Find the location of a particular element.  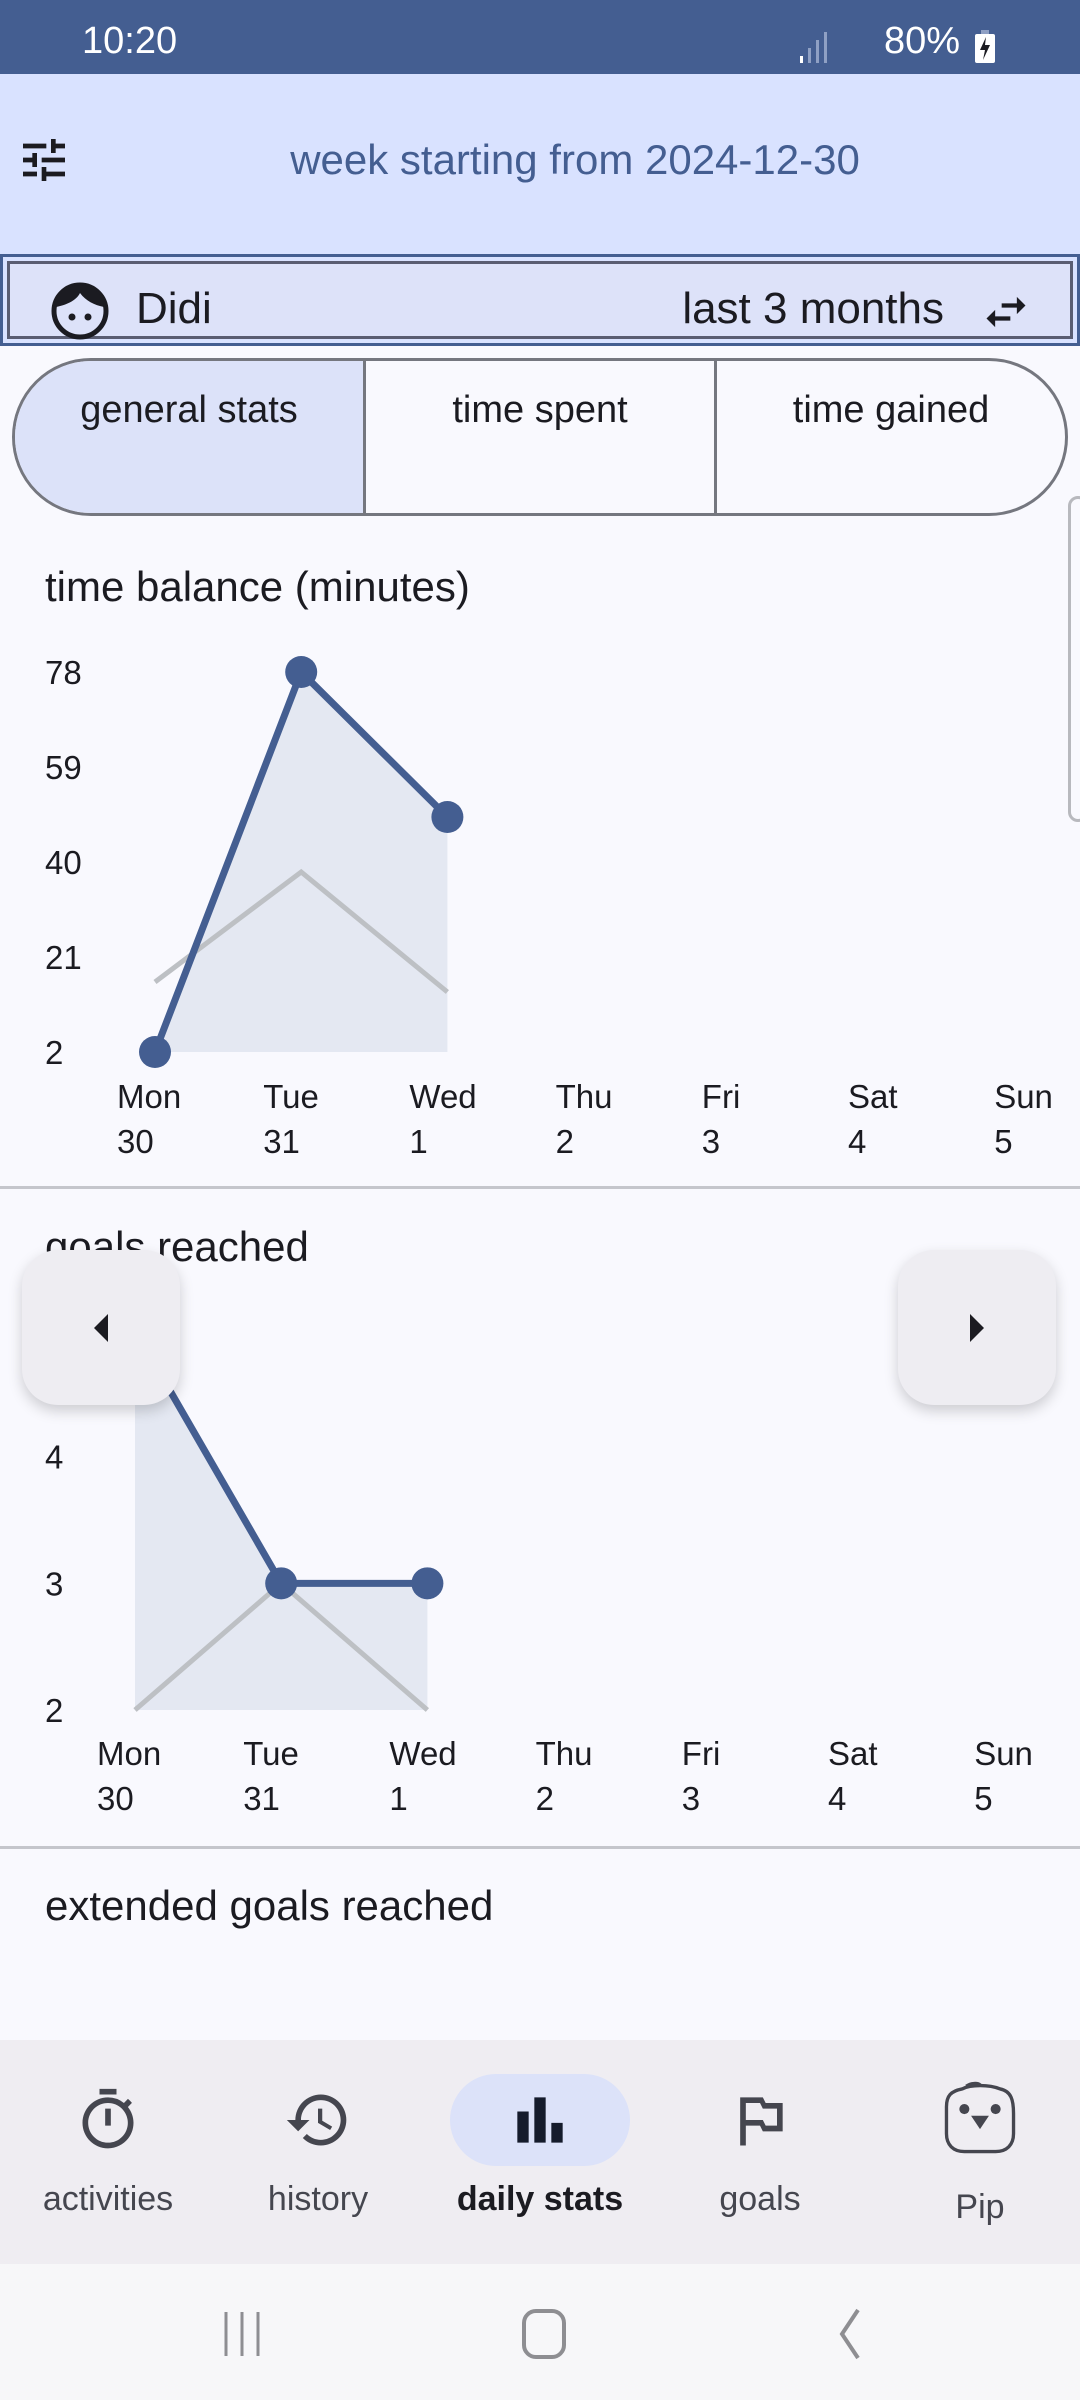

tab-time-spent: time spent is located at coordinates (541, 437).